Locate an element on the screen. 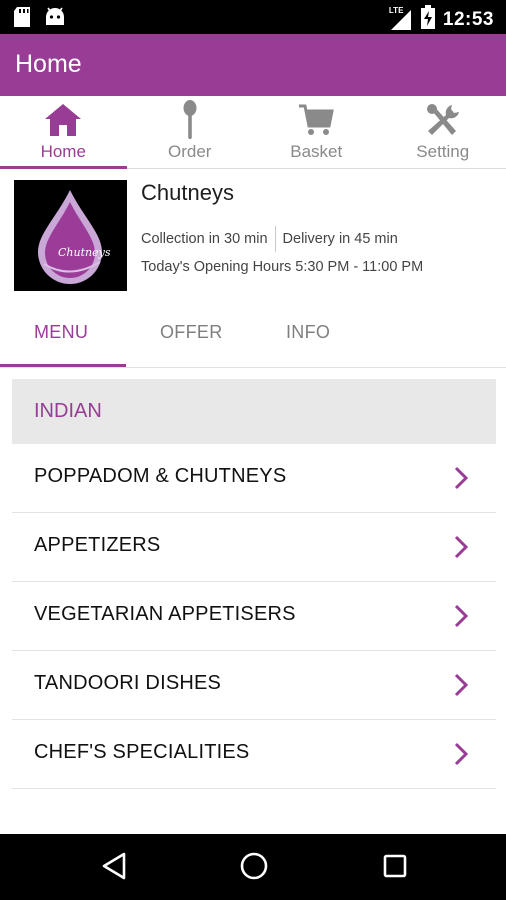 The image size is (506, 900). opening-hours: Today's Opening Hours 5:30 PM - 11:00 PM is located at coordinates (282, 267).